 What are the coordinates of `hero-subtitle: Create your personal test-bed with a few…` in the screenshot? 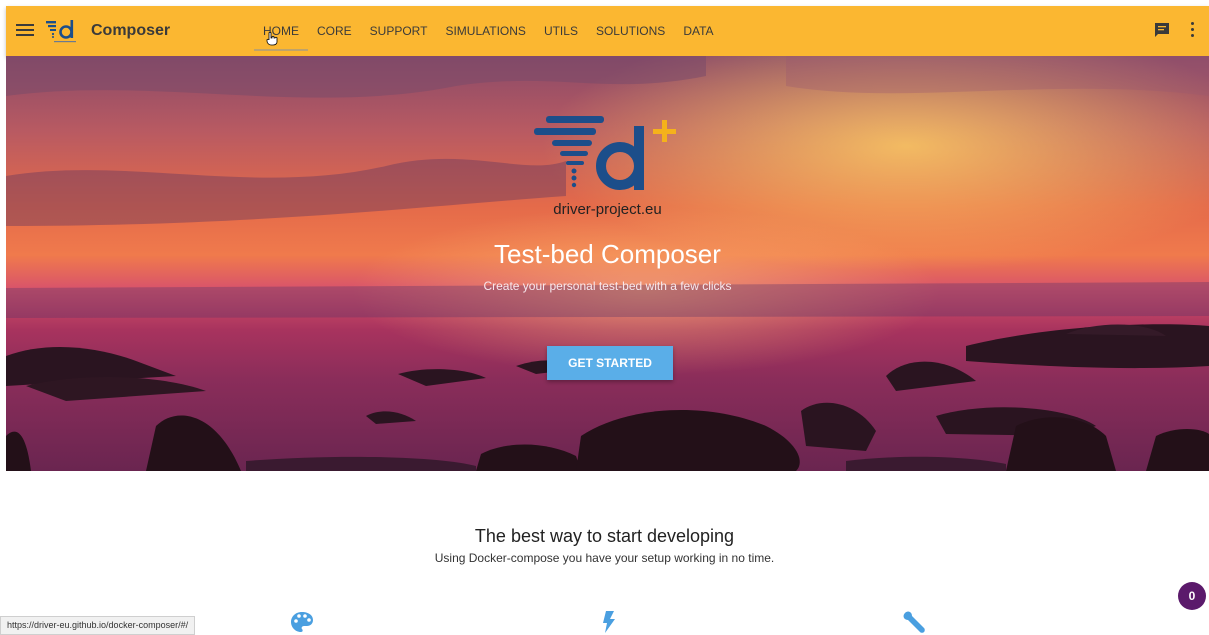 It's located at (607, 286).